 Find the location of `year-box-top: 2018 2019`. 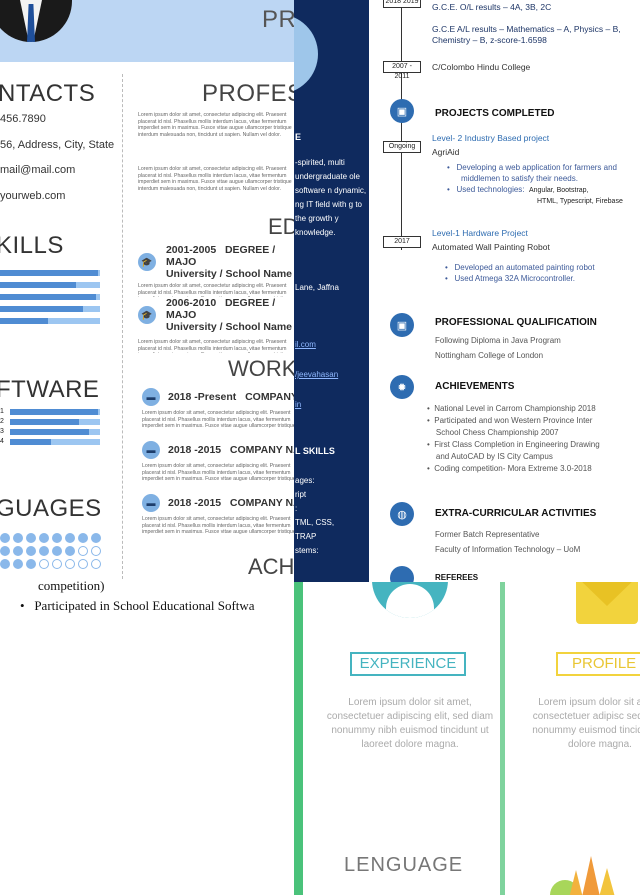

year-box-top: 2018 2019 is located at coordinates (402, 4).